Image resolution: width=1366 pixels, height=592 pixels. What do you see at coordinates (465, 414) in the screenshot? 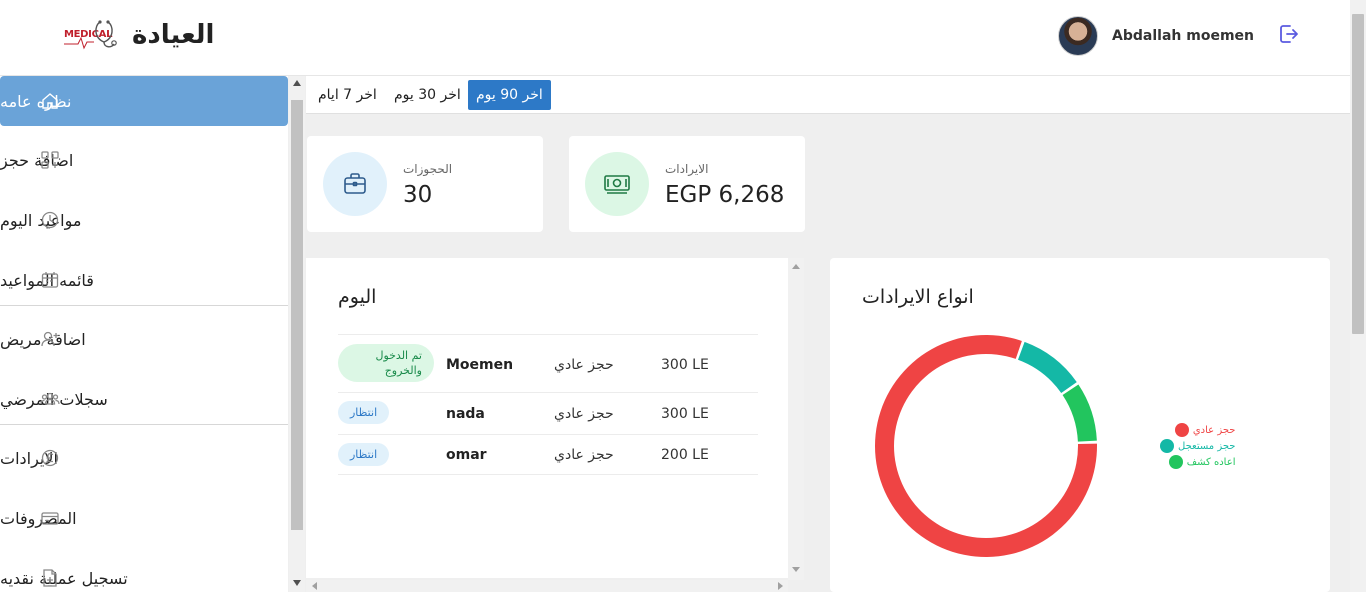
I see `patient-name: nada` at bounding box center [465, 414].